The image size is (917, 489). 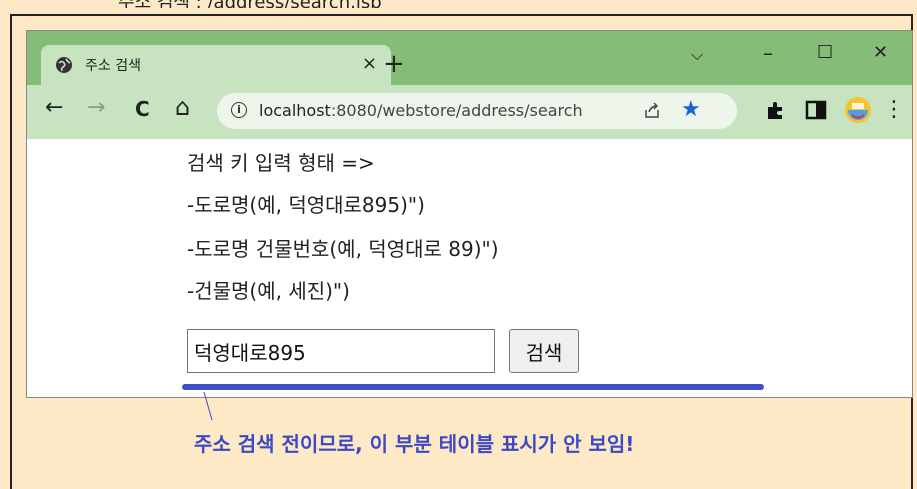 I want to click on annotation-note: 주소 검색 전이므로, 이 부분 테이블 표시가 안 보임!, so click(x=414, y=444).